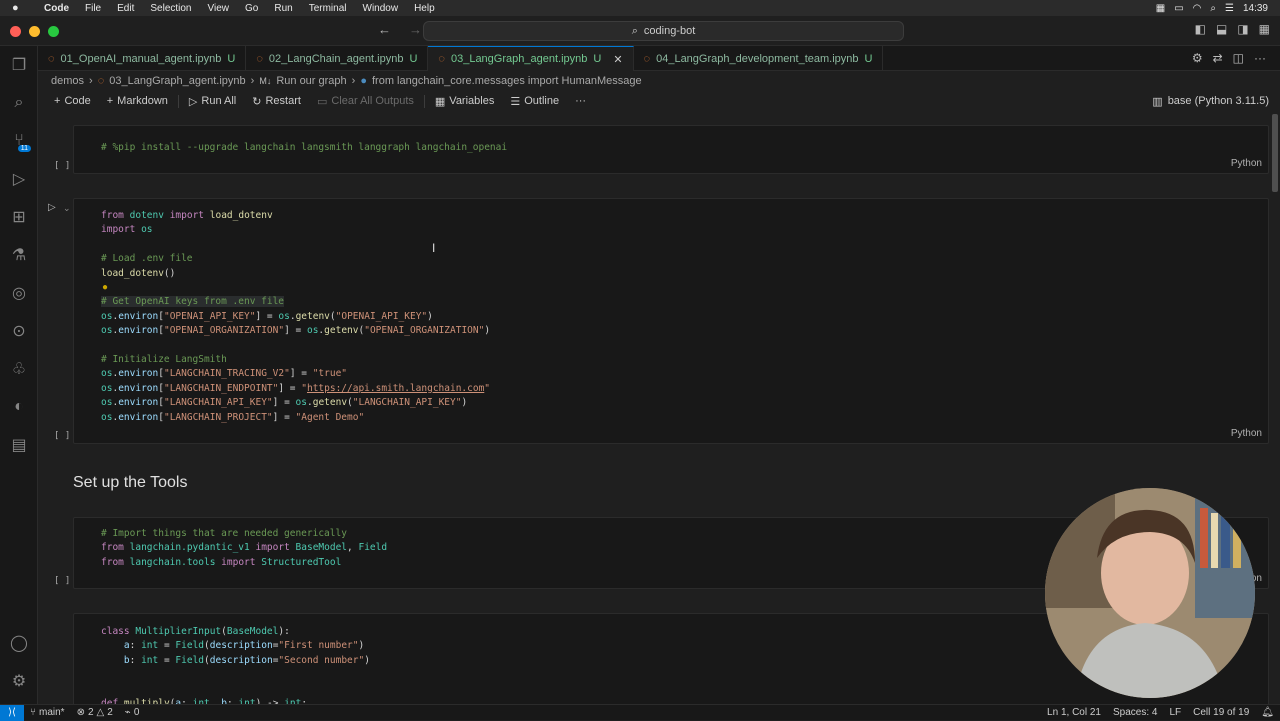  What do you see at coordinates (19, 65) in the screenshot?
I see `explorer-icon: ❐` at bounding box center [19, 65].